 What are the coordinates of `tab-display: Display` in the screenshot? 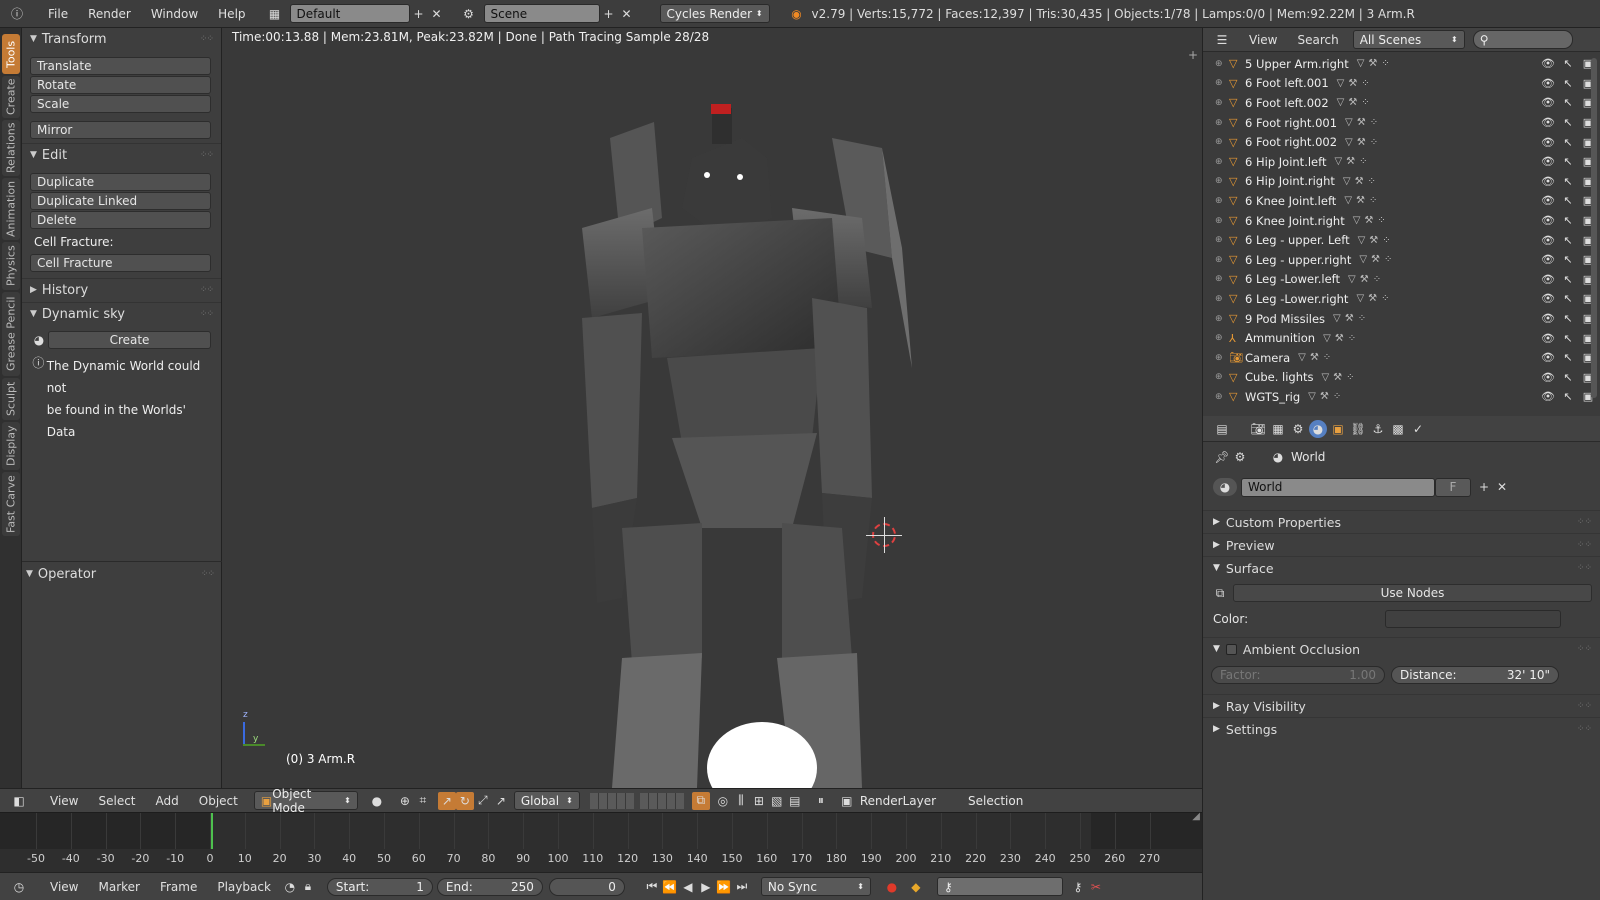 It's located at (11, 446).